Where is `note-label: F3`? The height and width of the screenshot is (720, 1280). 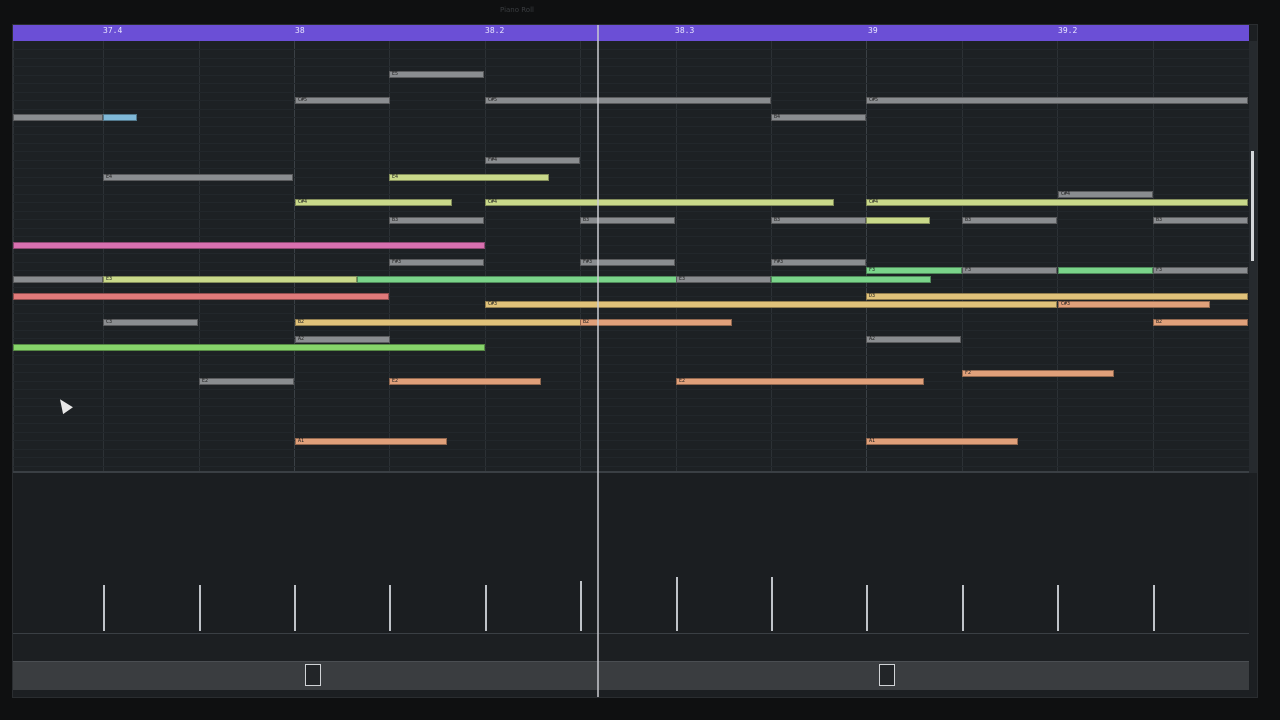
note-label: F3 is located at coordinates (1159, 270).